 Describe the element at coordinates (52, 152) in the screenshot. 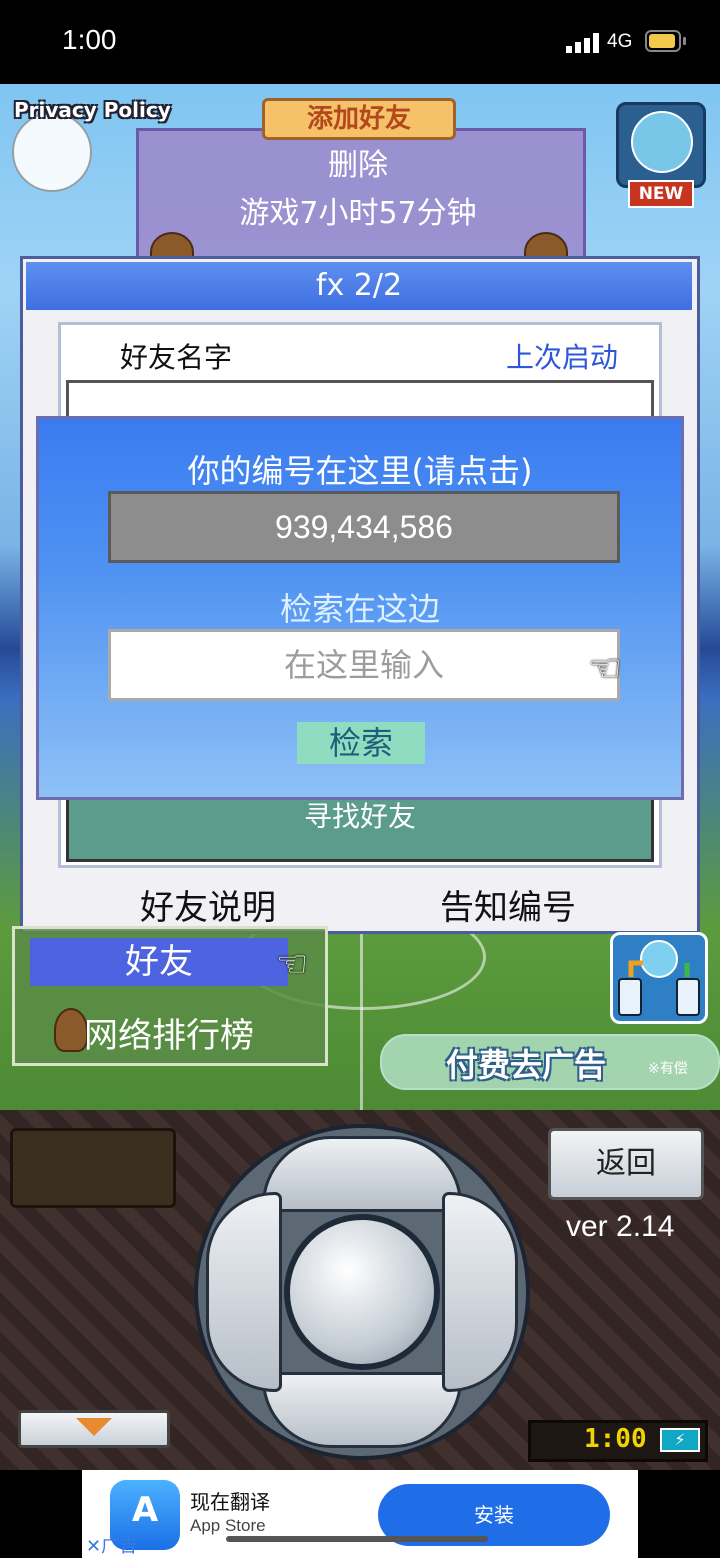

I see `soccer-ball-icon` at that location.